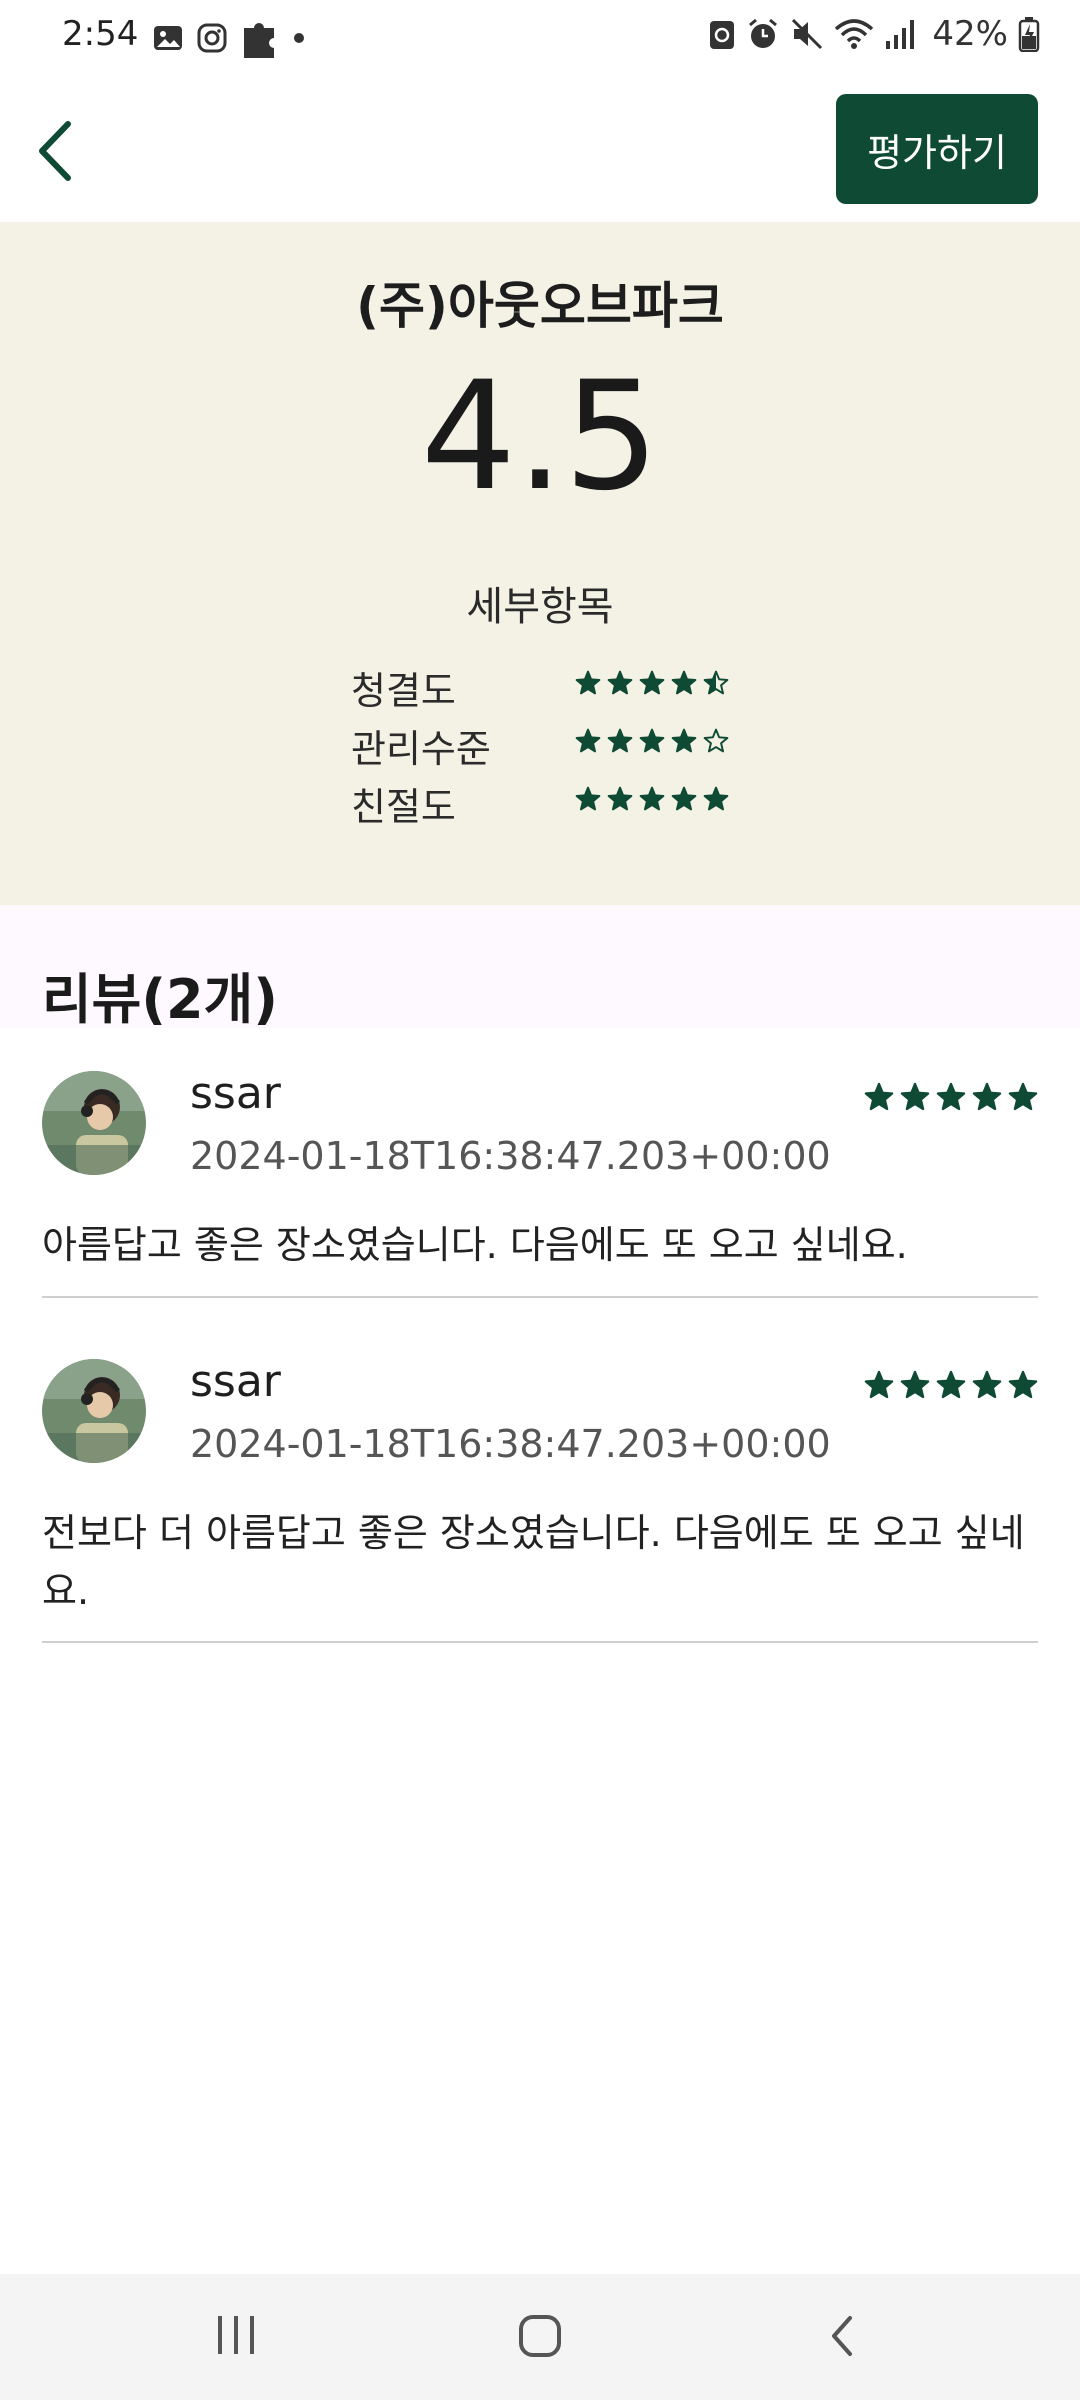  Describe the element at coordinates (55, 151) in the screenshot. I see `chevron-left-icon` at that location.